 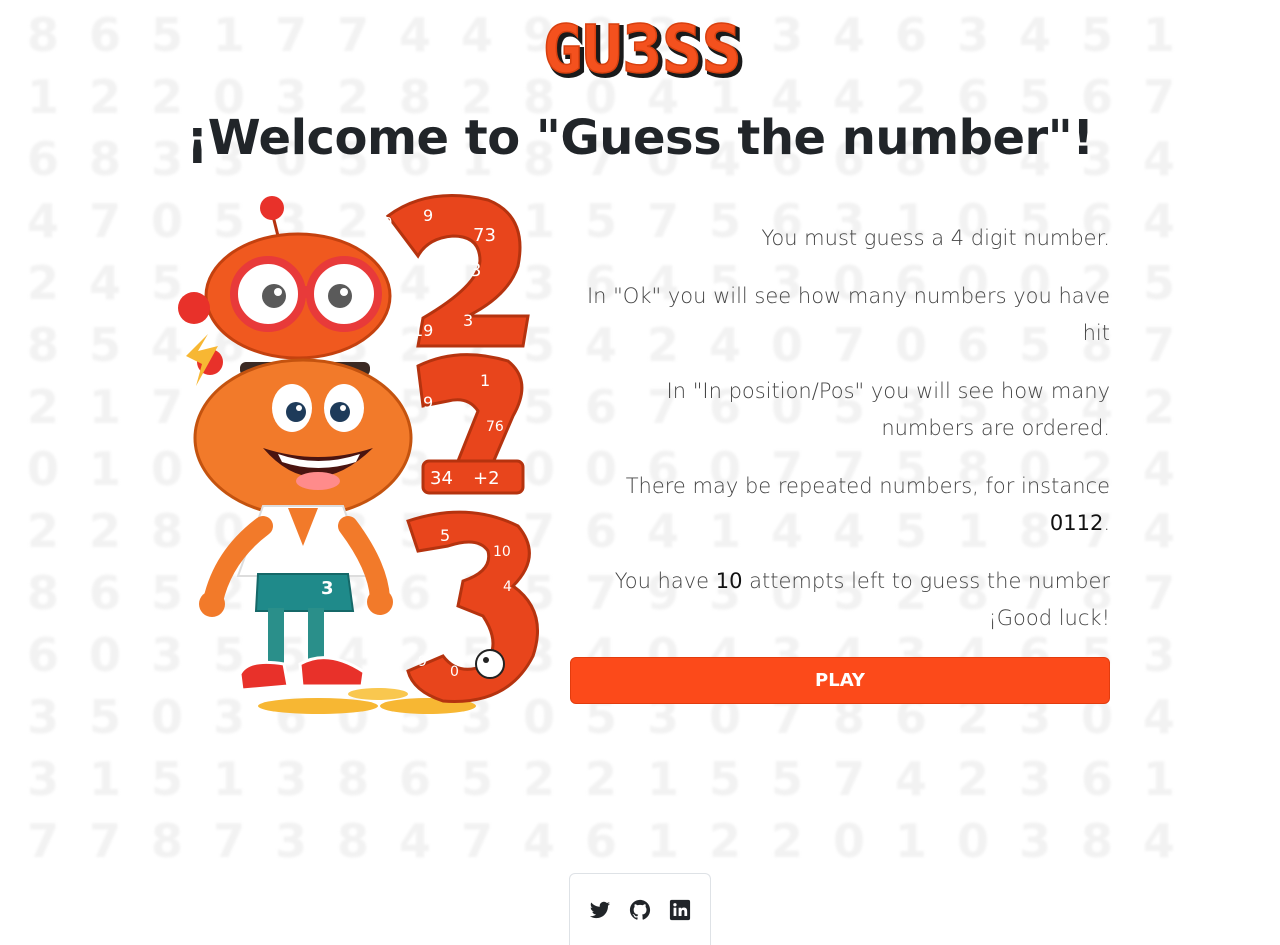 What do you see at coordinates (484, 235) in the screenshot?
I see `svg-text: 73` at bounding box center [484, 235].